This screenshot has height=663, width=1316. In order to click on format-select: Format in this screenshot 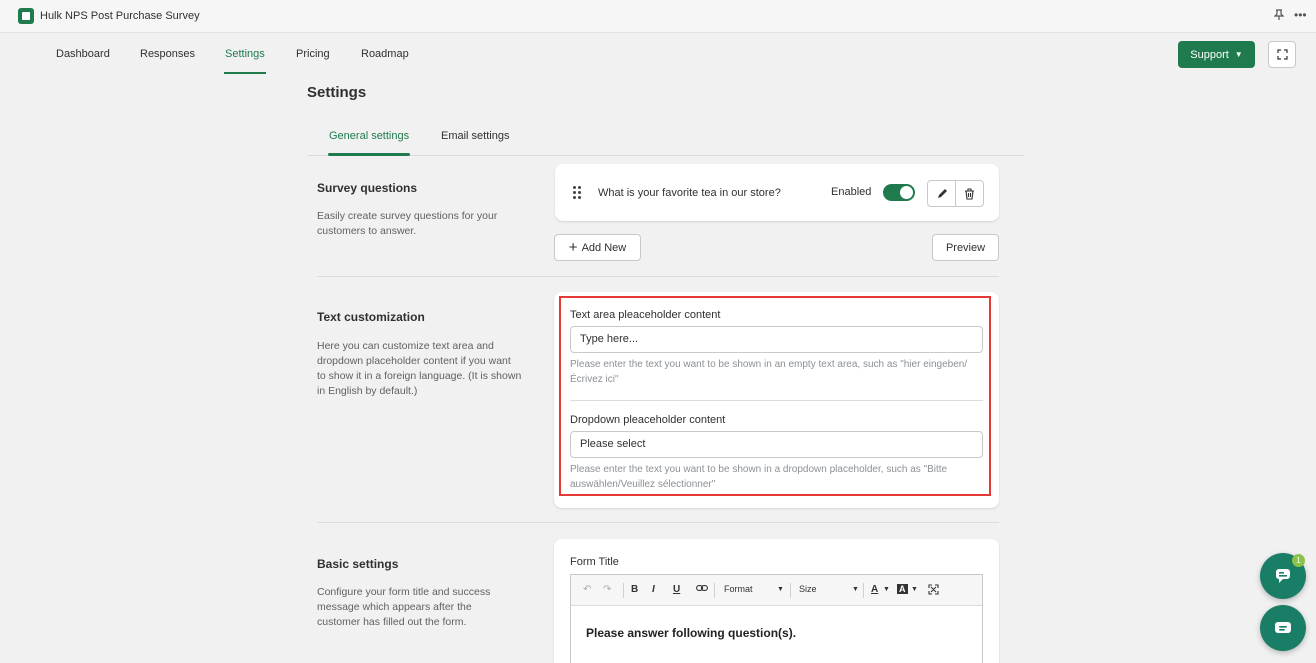, I will do `click(738, 589)`.